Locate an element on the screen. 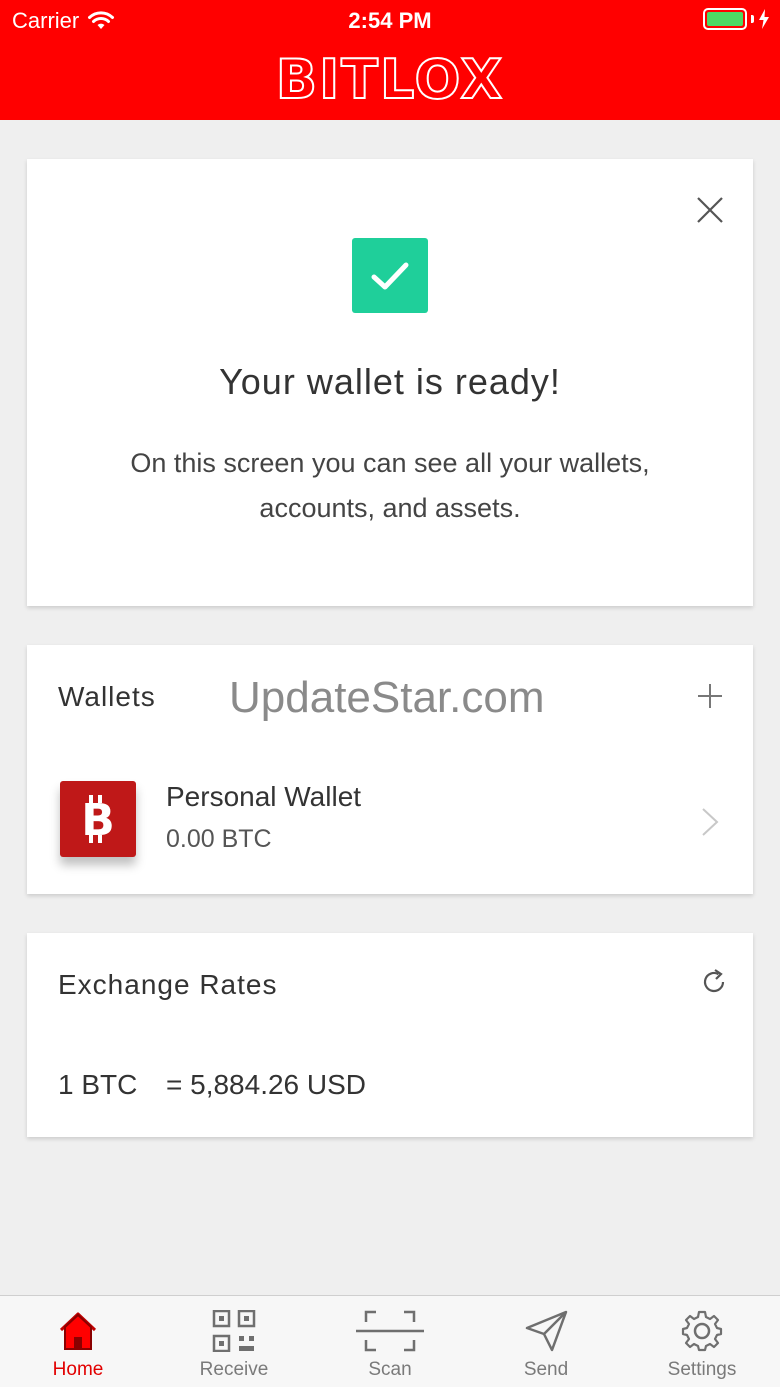  status-time: 2:54 PM is located at coordinates (390, 20).